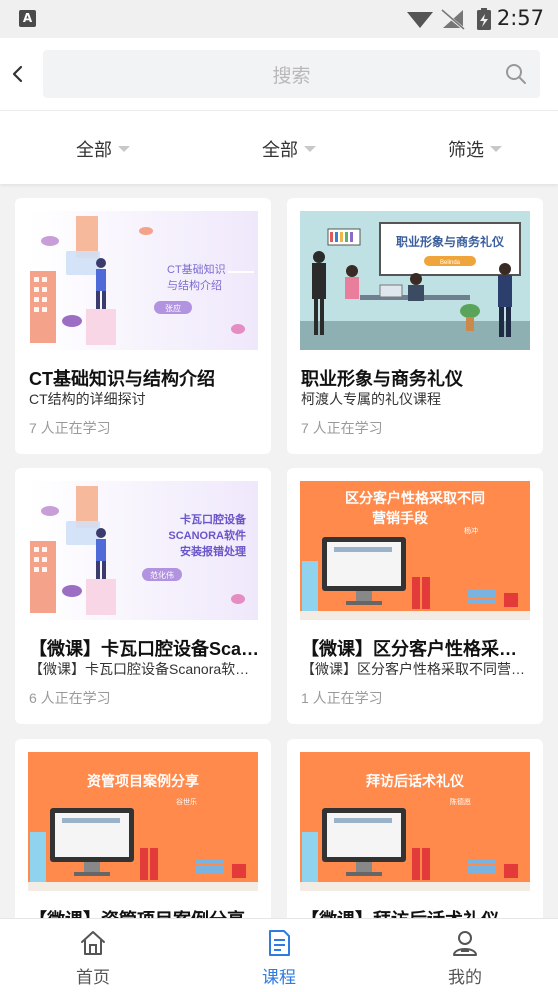  I want to click on filter-screen: 筛选, so click(475, 149).